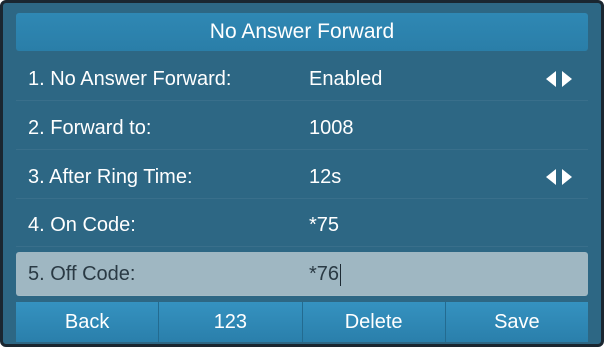 This screenshot has width=604, height=347. I want to click on row-no-answer-forward: 1. No Answer Forward: Enabled, so click(302, 79).